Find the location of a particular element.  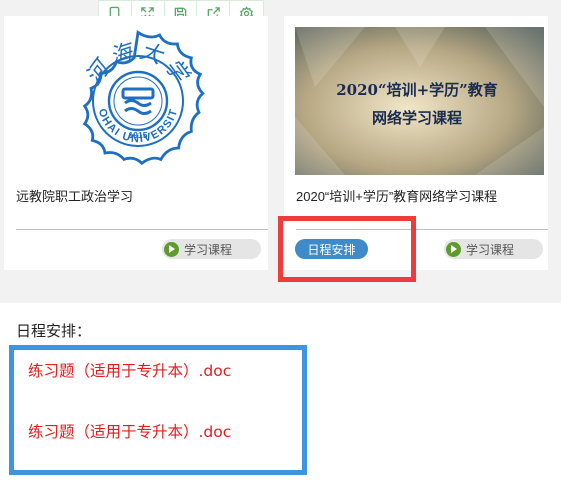

course-thumbnail: 2020“培训+学历”教育 网络学习课程 is located at coordinates (419, 101).